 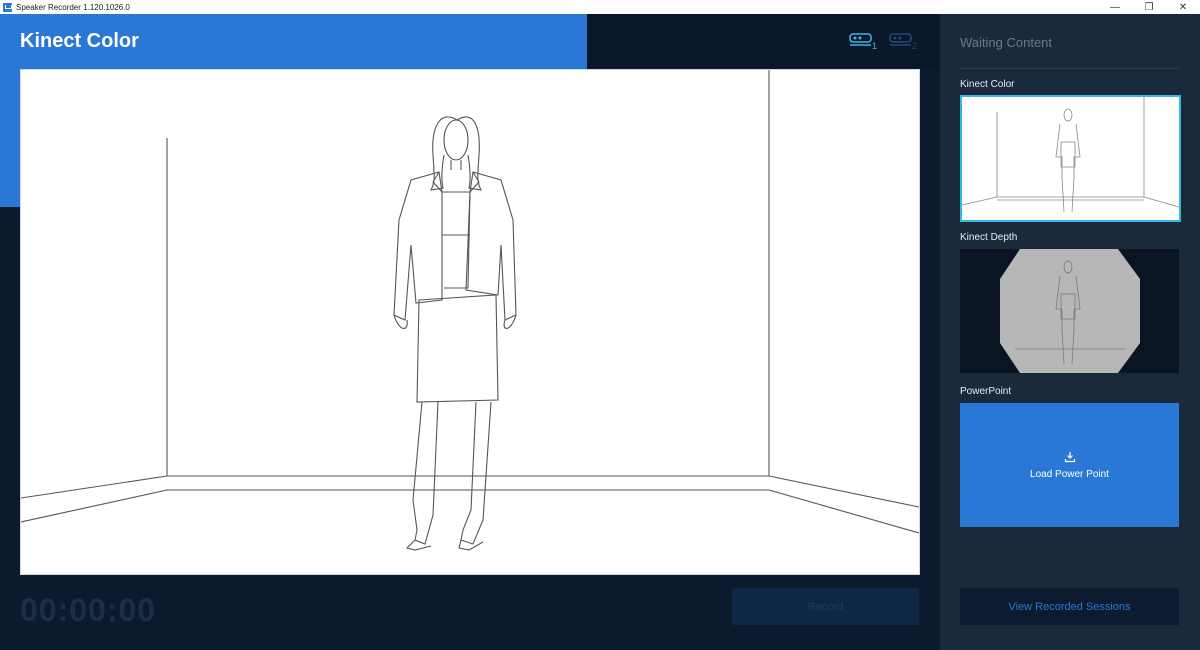 I want to click on waiting-content-title: Waiting Content, so click(x=1006, y=42).